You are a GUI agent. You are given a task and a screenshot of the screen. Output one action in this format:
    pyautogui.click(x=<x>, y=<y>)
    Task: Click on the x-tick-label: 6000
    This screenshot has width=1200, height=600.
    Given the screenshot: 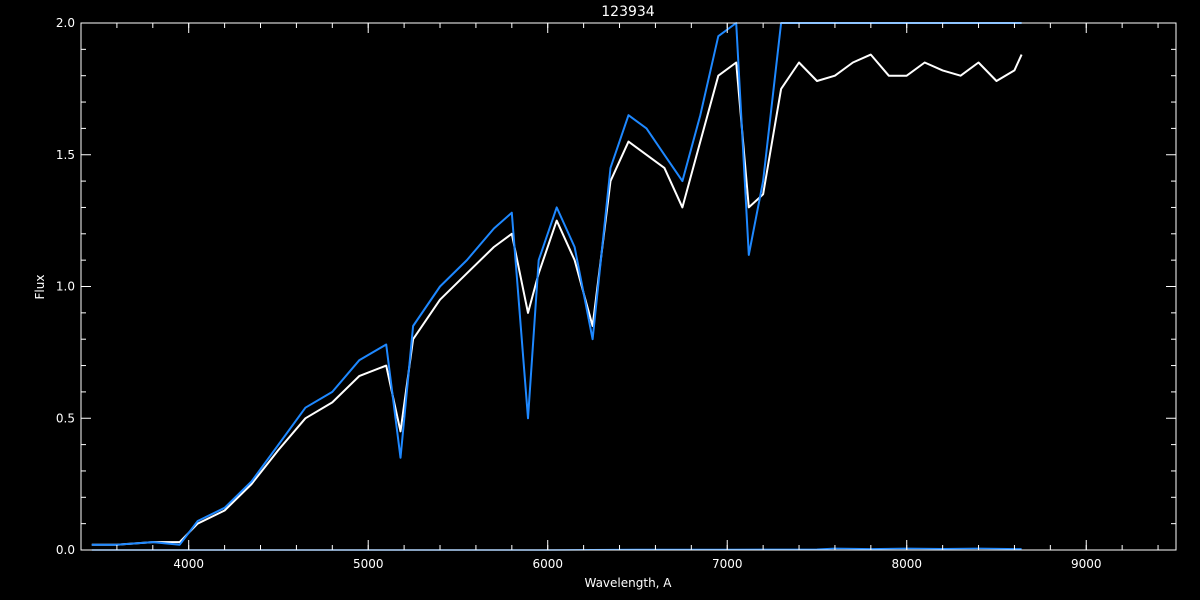 What is the action you would take?
    pyautogui.click(x=547, y=564)
    